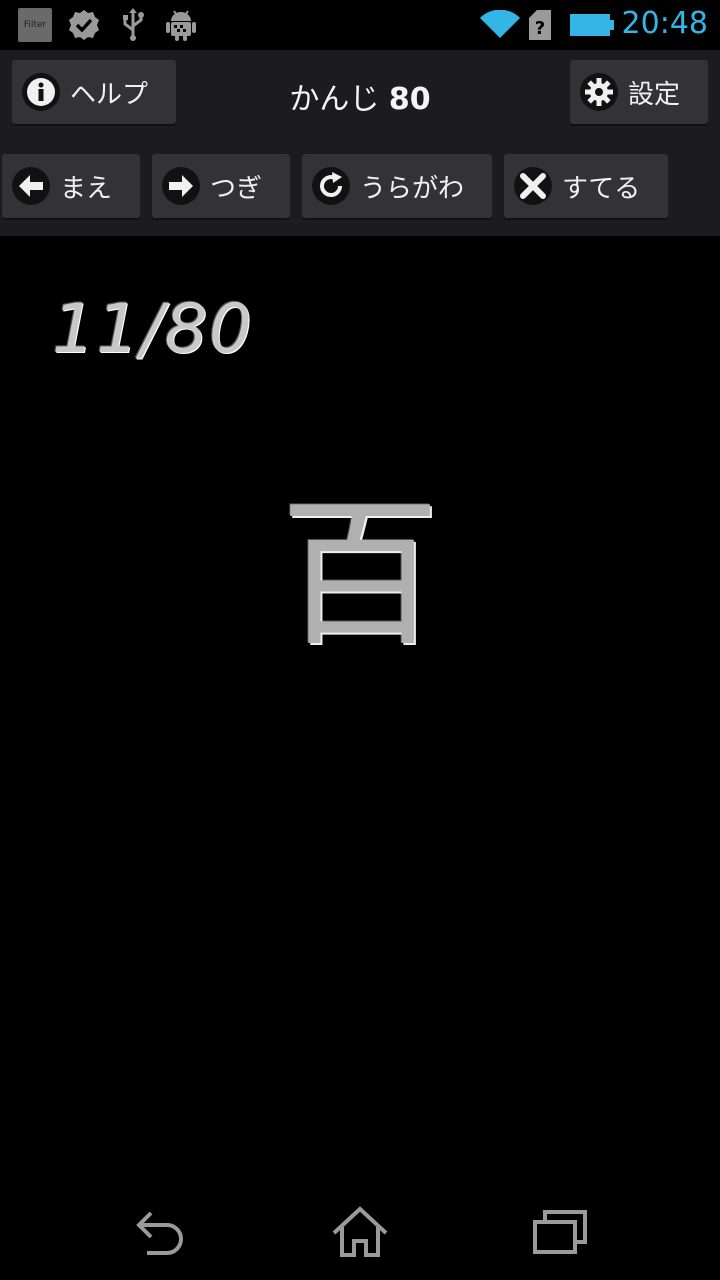 This screenshot has width=720, height=1280. I want to click on discard-label: すてる, so click(601, 188).